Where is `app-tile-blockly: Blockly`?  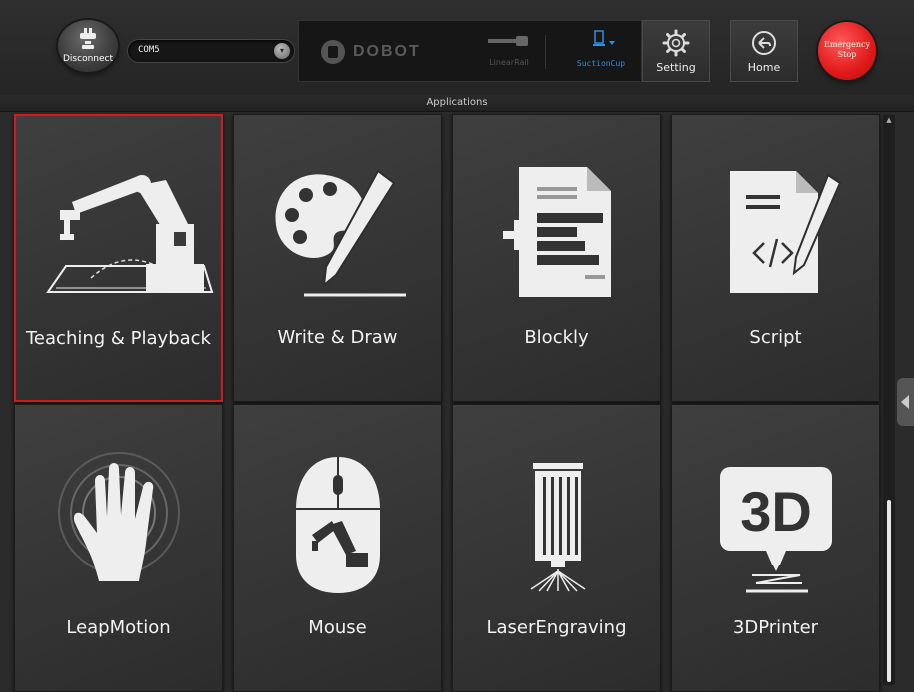 app-tile-blockly: Blockly is located at coordinates (556, 258).